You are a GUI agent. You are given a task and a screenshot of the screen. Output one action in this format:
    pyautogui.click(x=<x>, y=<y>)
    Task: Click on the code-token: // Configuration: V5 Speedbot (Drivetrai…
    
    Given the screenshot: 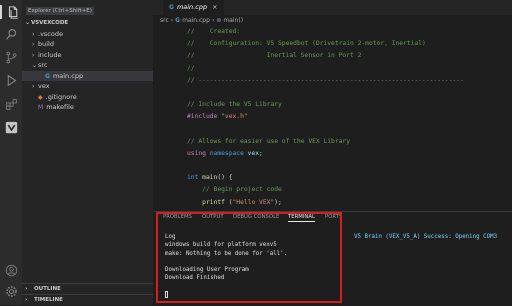 What is the action you would take?
    pyautogui.click(x=306, y=44)
    